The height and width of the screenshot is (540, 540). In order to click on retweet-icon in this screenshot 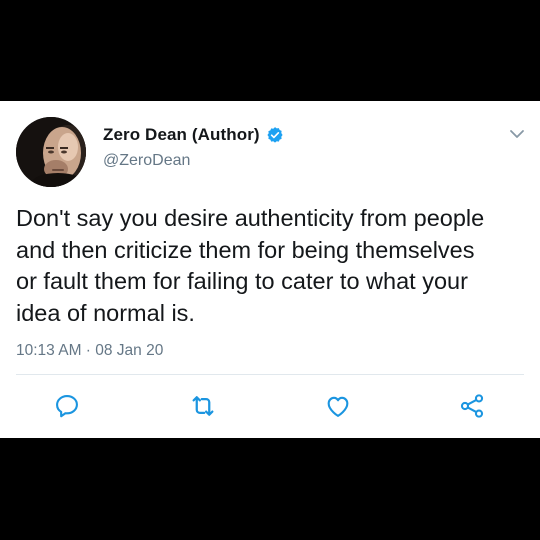, I will do `click(203, 406)`.